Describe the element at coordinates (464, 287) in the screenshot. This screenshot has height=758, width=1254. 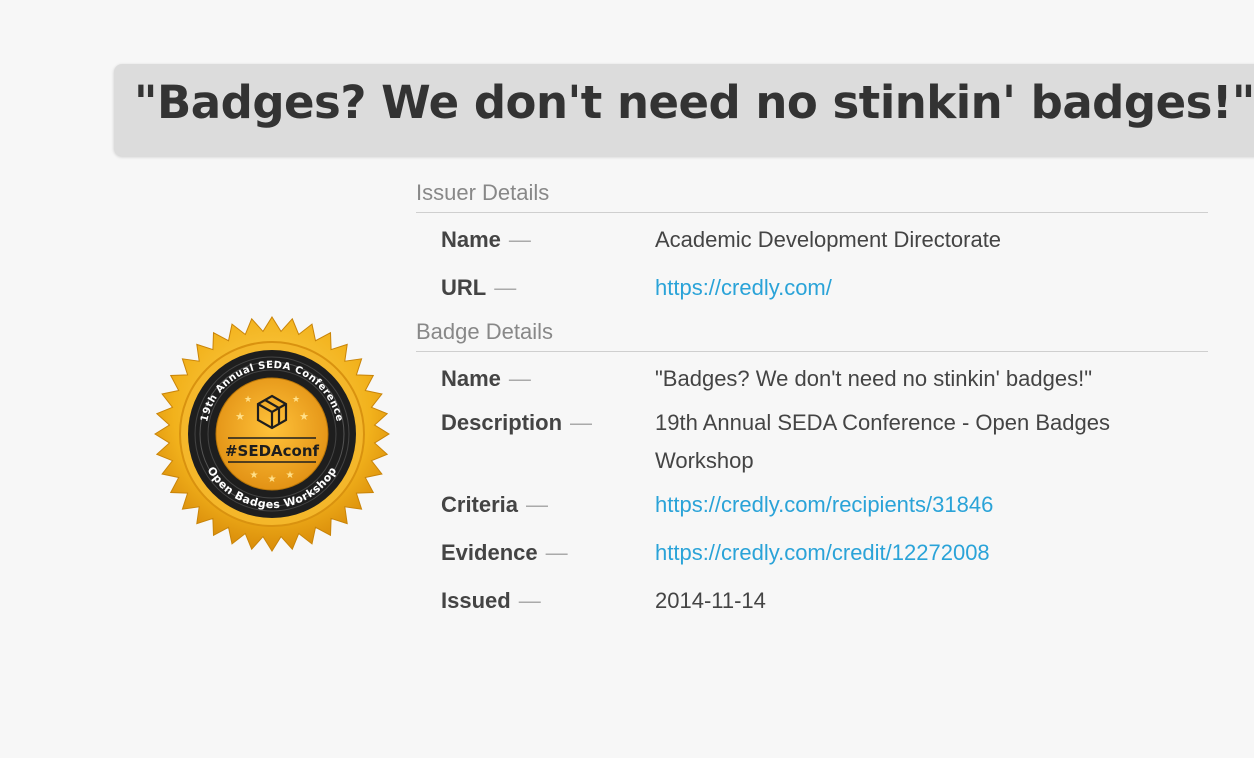
I see `issuer-url-label: URL` at that location.